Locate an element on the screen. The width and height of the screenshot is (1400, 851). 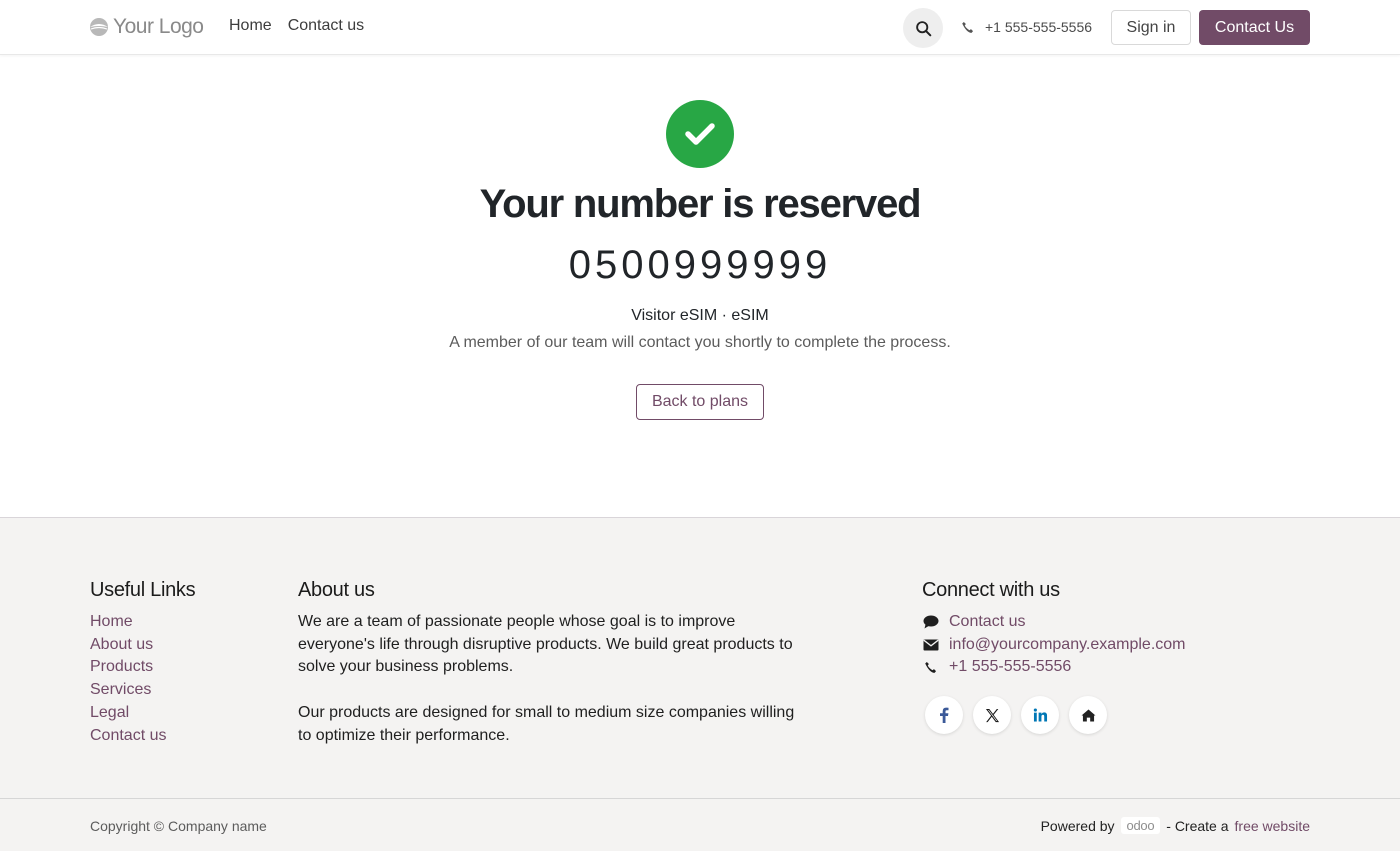
contact-us-button: Contact Us is located at coordinates (1254, 27).